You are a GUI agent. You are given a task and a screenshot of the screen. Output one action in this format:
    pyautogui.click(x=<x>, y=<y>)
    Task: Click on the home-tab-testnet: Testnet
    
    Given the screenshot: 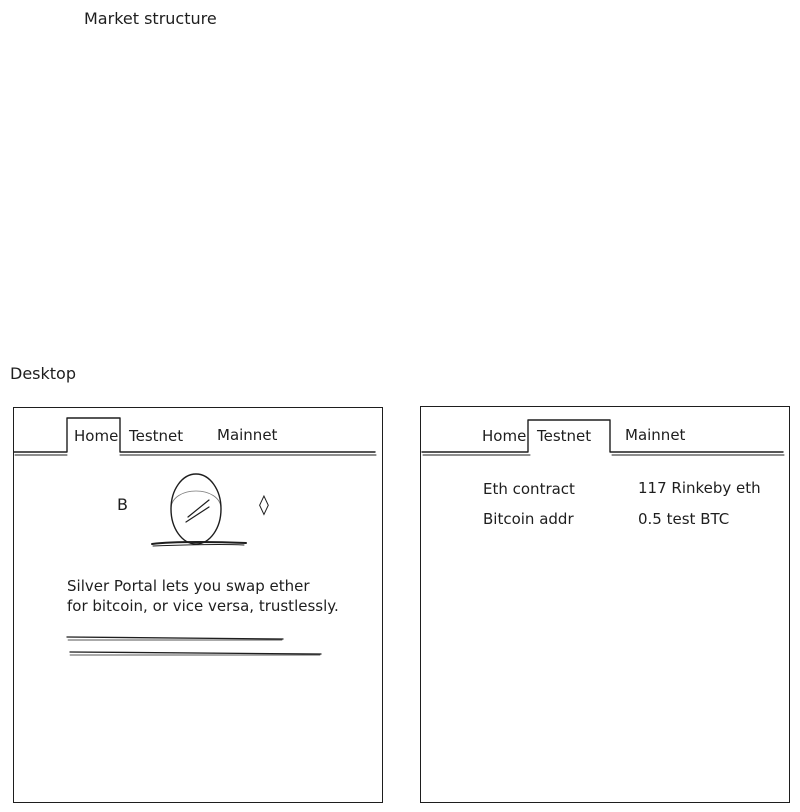 What is the action you would take?
    pyautogui.click(x=156, y=436)
    